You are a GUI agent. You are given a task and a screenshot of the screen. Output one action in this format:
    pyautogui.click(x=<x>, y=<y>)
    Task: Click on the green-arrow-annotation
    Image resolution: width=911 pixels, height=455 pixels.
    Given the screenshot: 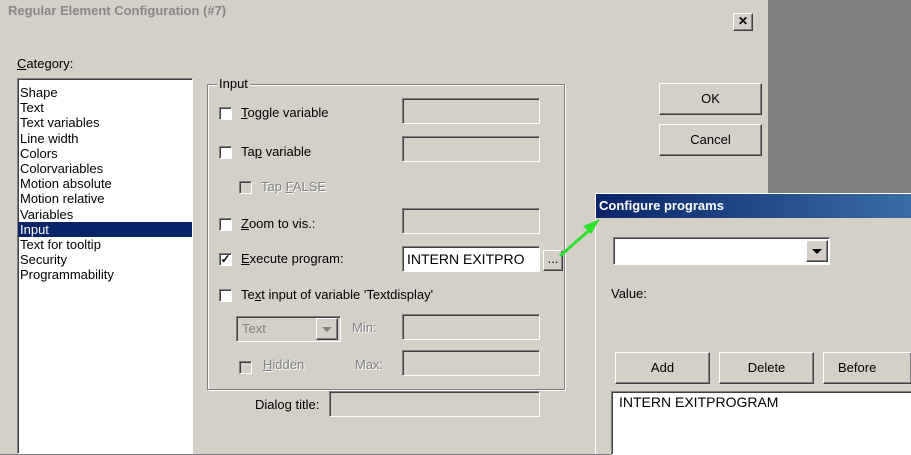 What is the action you would take?
    pyautogui.click(x=579, y=238)
    